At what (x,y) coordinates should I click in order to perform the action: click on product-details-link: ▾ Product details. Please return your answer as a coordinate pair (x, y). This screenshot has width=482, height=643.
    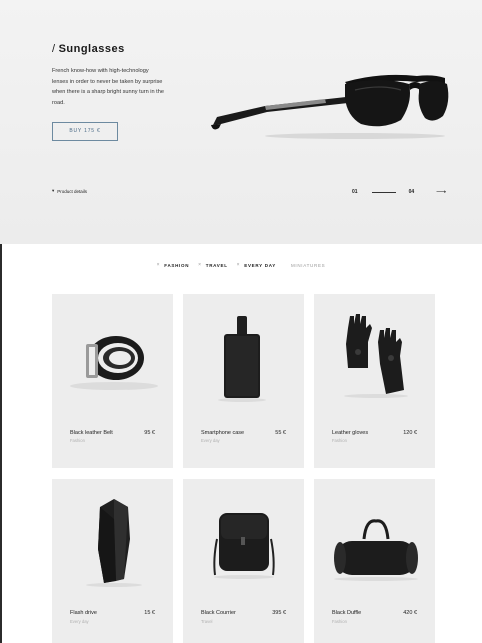
    Looking at the image, I should click on (69, 191).